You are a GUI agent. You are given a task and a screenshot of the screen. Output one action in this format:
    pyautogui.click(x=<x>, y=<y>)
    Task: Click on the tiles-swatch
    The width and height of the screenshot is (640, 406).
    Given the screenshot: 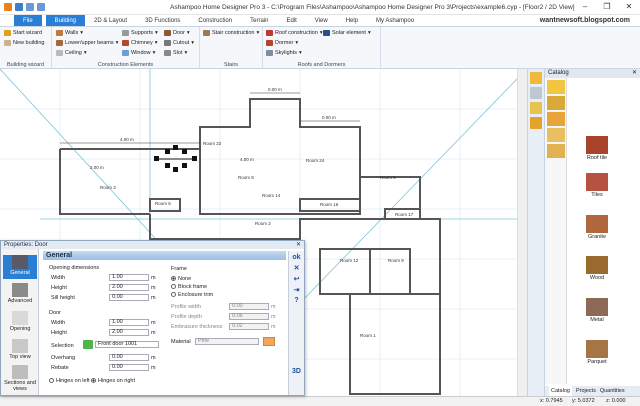 What is the action you would take?
    pyautogui.click(x=597, y=182)
    